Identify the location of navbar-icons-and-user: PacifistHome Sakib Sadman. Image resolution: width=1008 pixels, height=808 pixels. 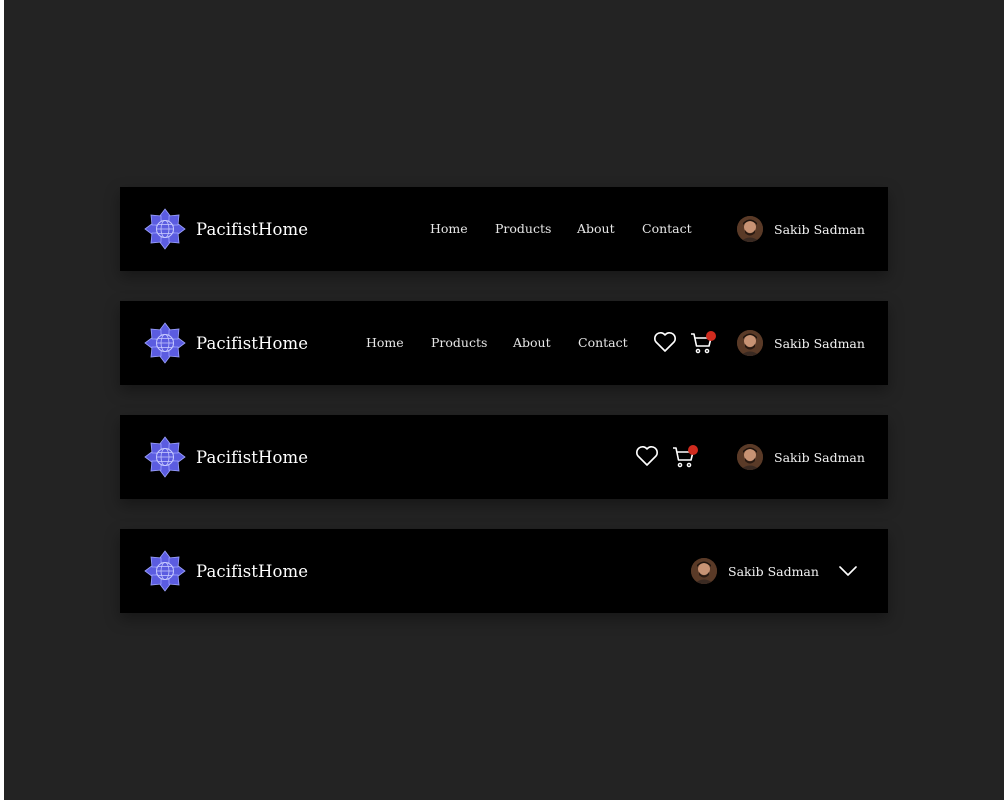
(504, 457).